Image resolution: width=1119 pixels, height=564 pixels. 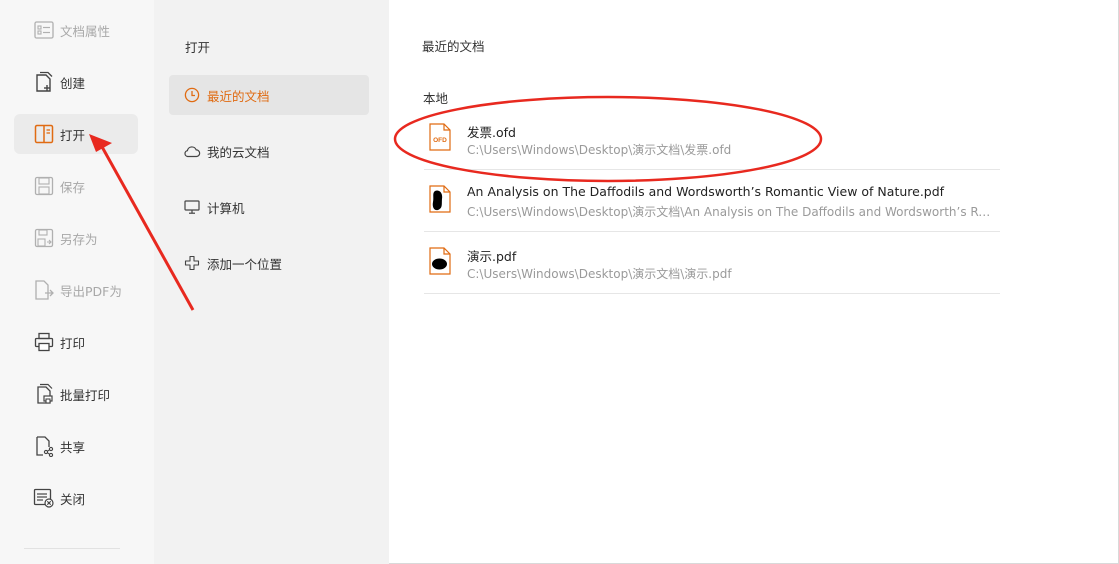 I want to click on section-local-label: 本地, so click(x=436, y=98).